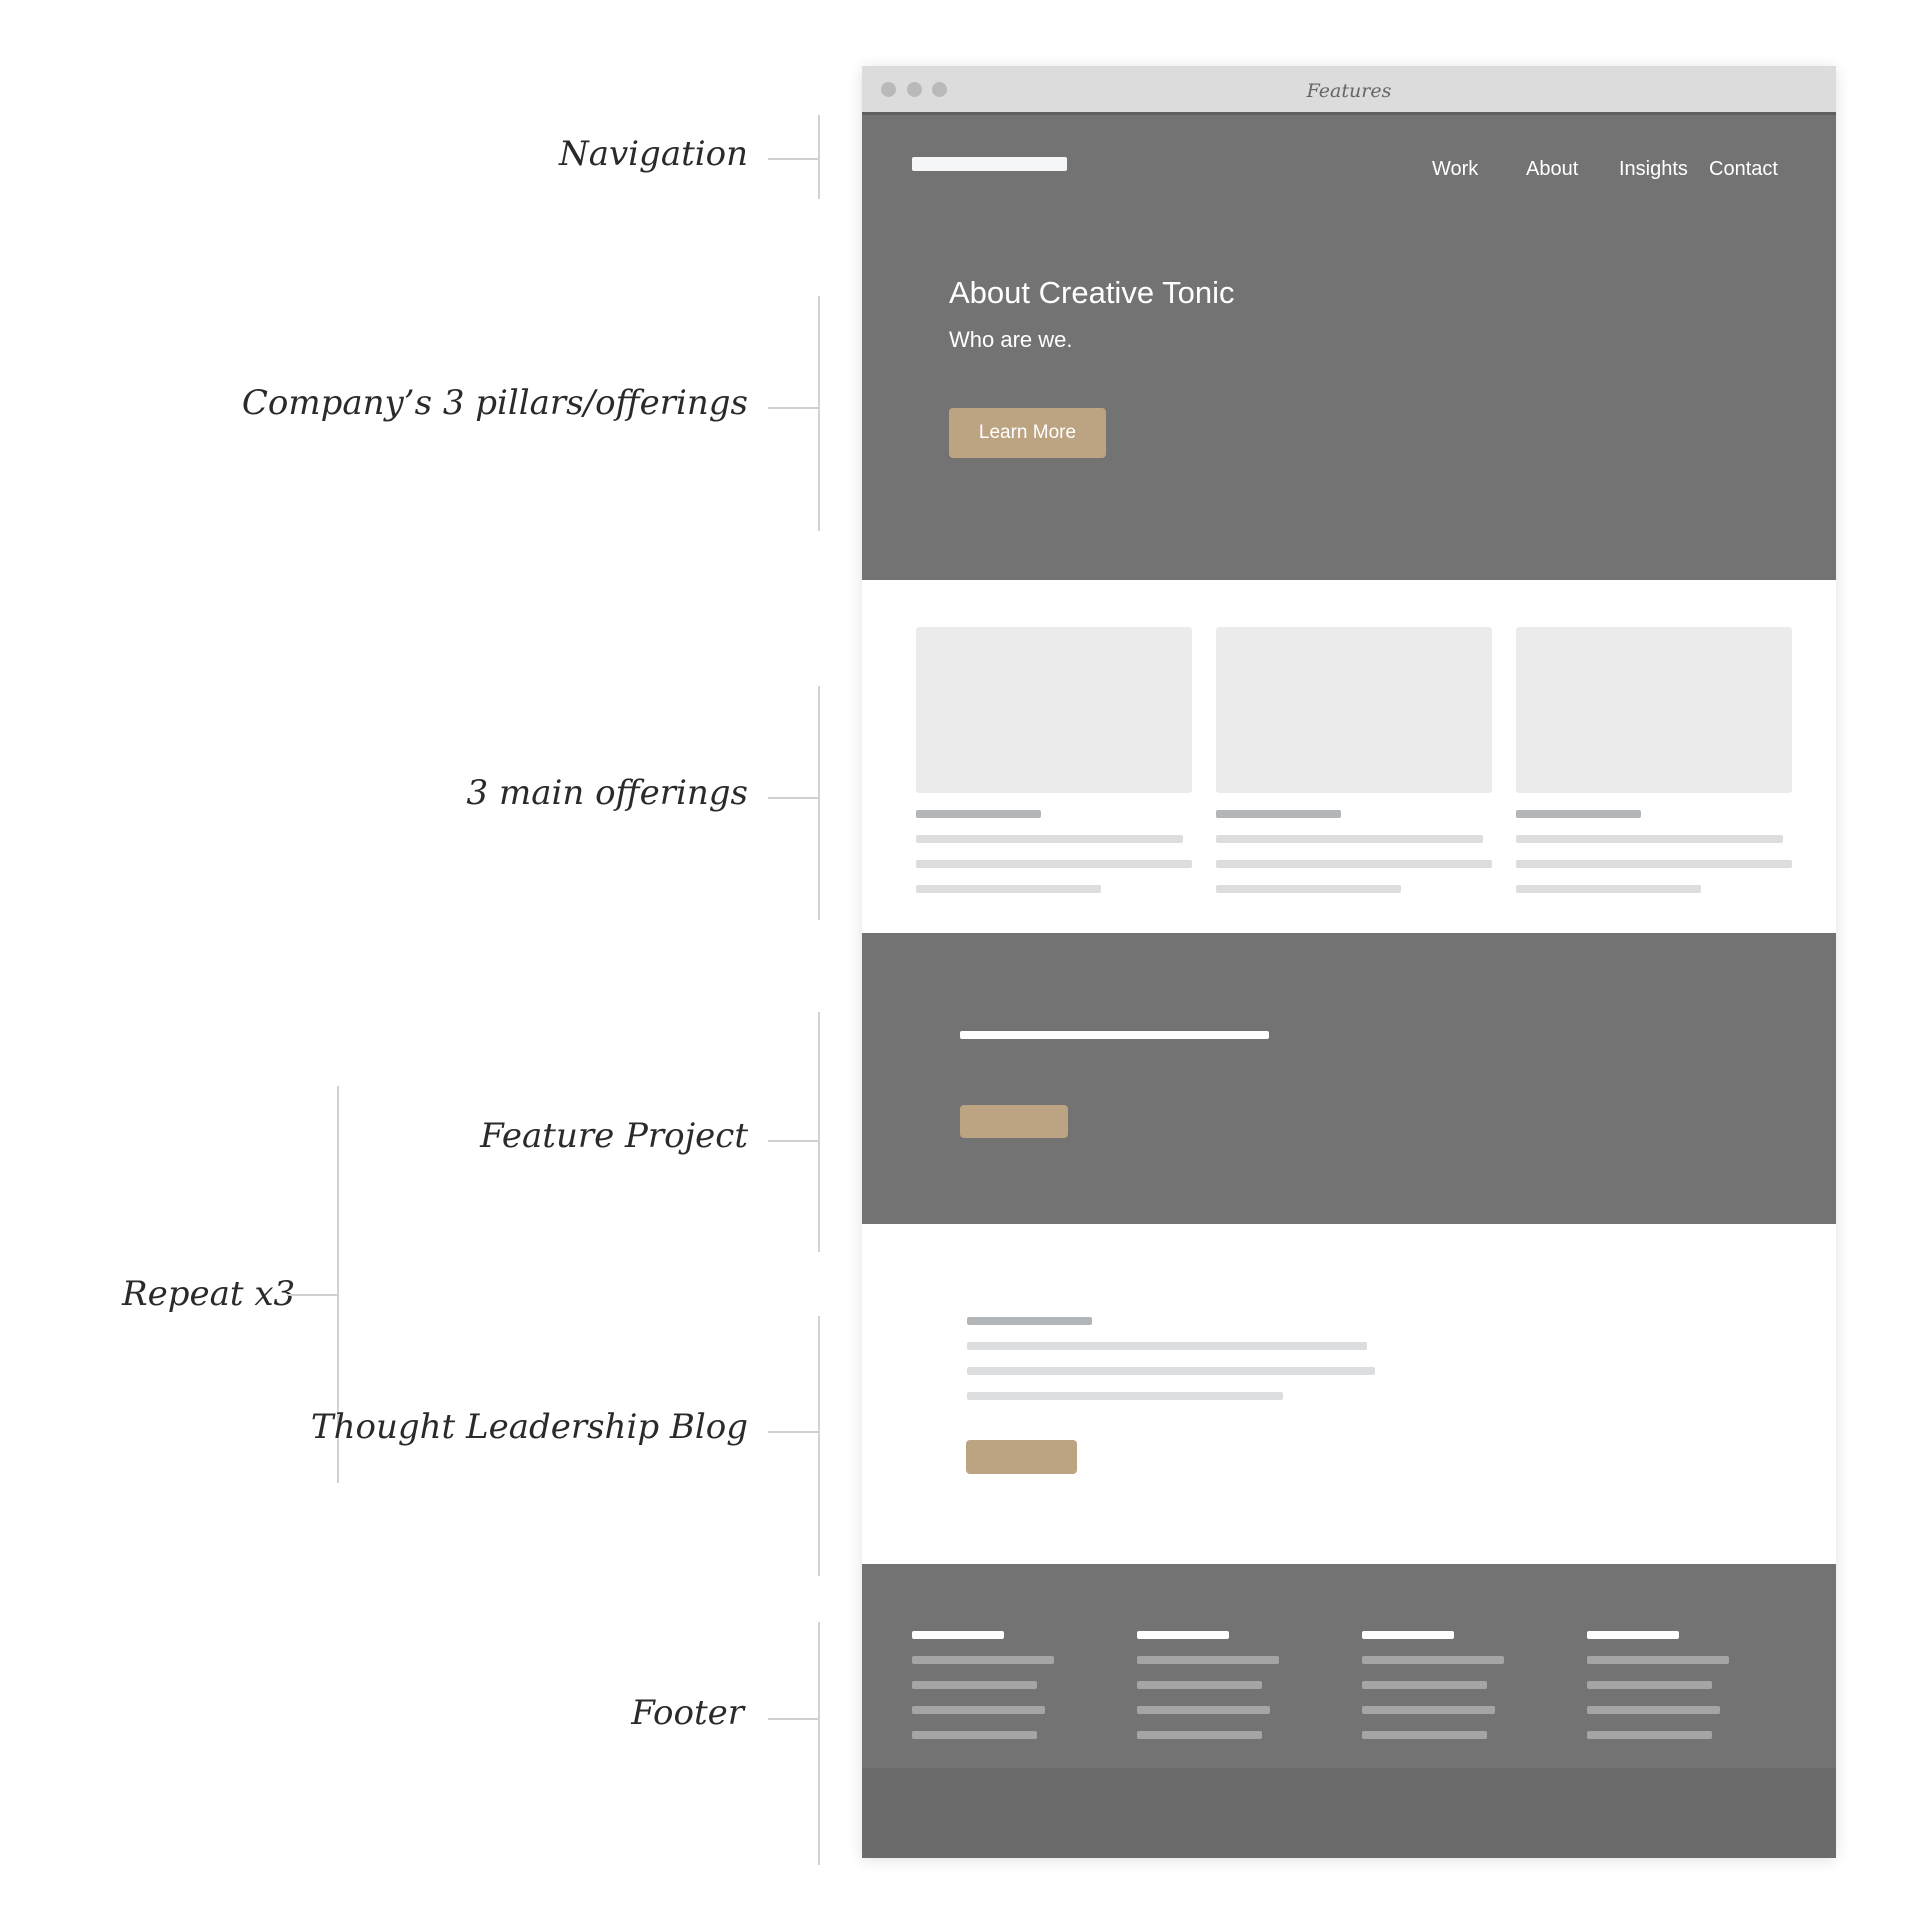  Describe the element at coordinates (793, 798) in the screenshot. I see `annotation-tick-offerings` at that location.